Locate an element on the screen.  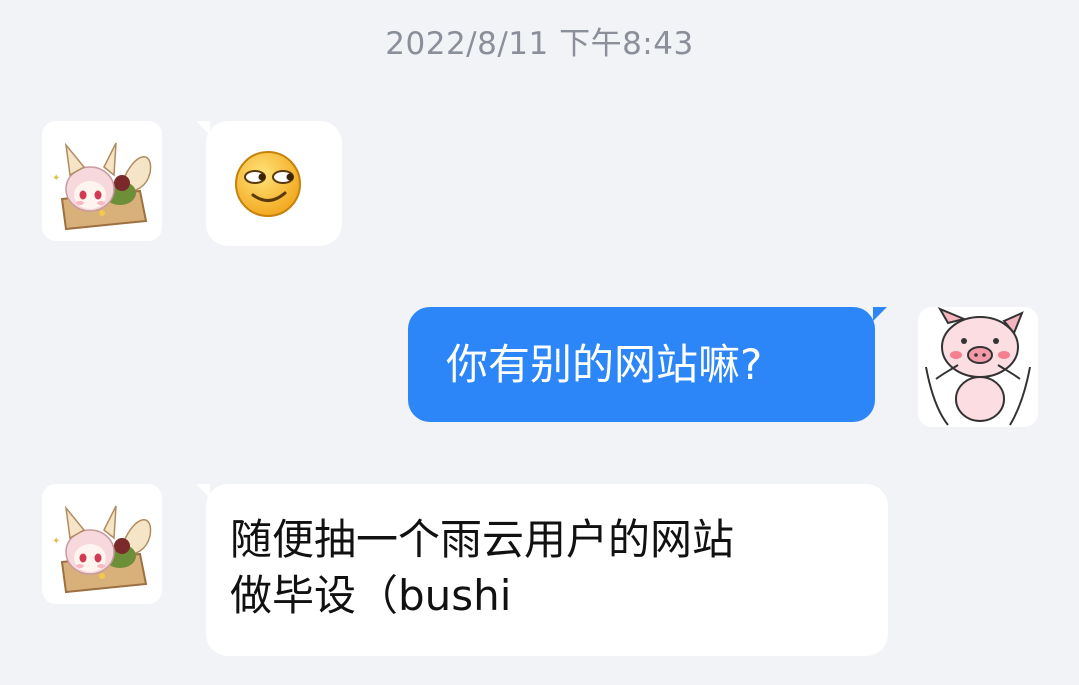
outgoing-message-text: 你有别的网站嘛? is located at coordinates (604, 364).